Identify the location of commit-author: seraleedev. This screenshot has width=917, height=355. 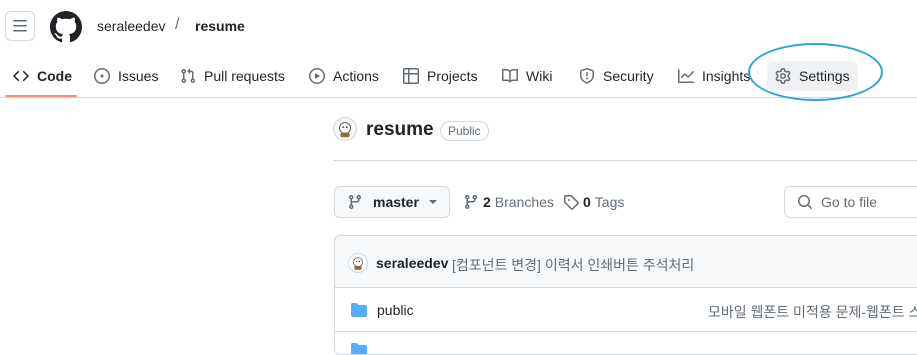
(412, 263).